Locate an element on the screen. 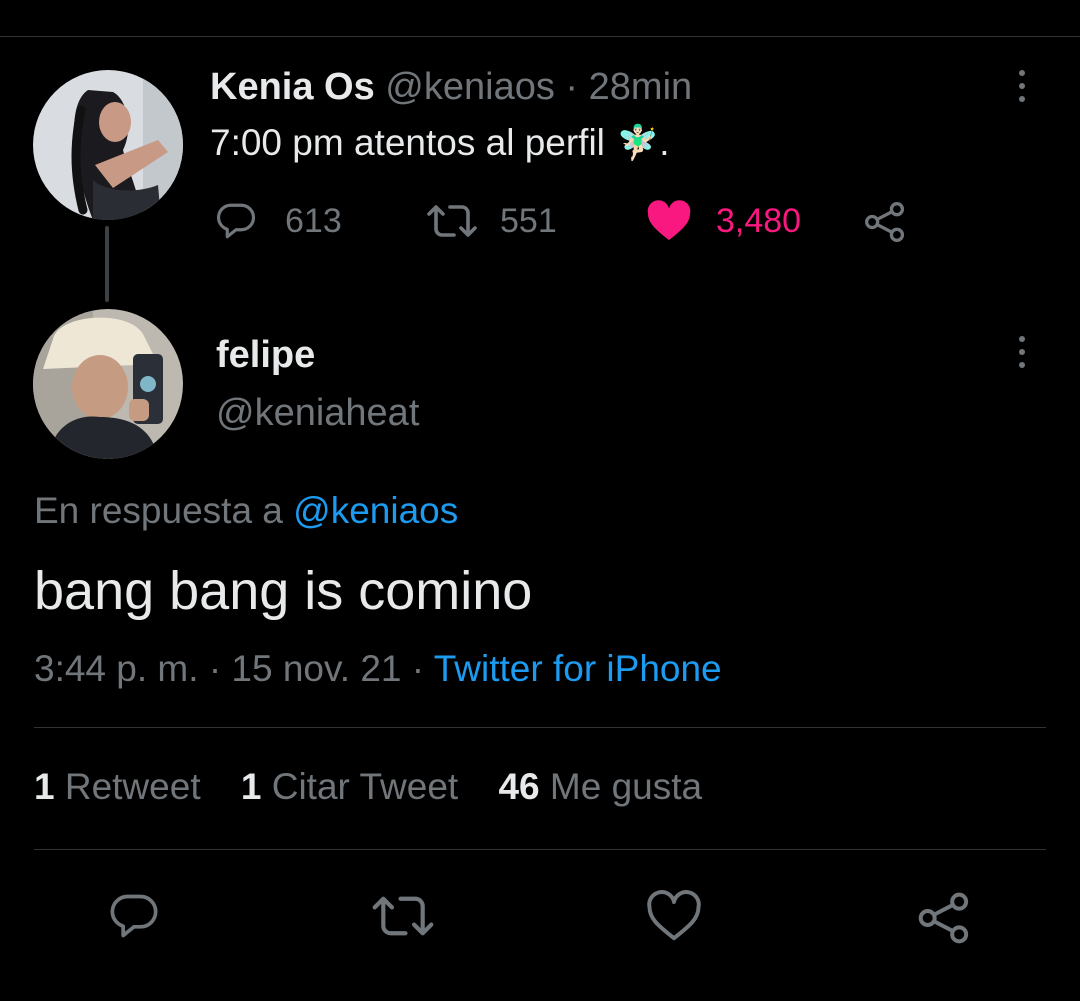  quoted-tweet-body: 7:00 pm atentos al perfil is located at coordinates (407, 142).